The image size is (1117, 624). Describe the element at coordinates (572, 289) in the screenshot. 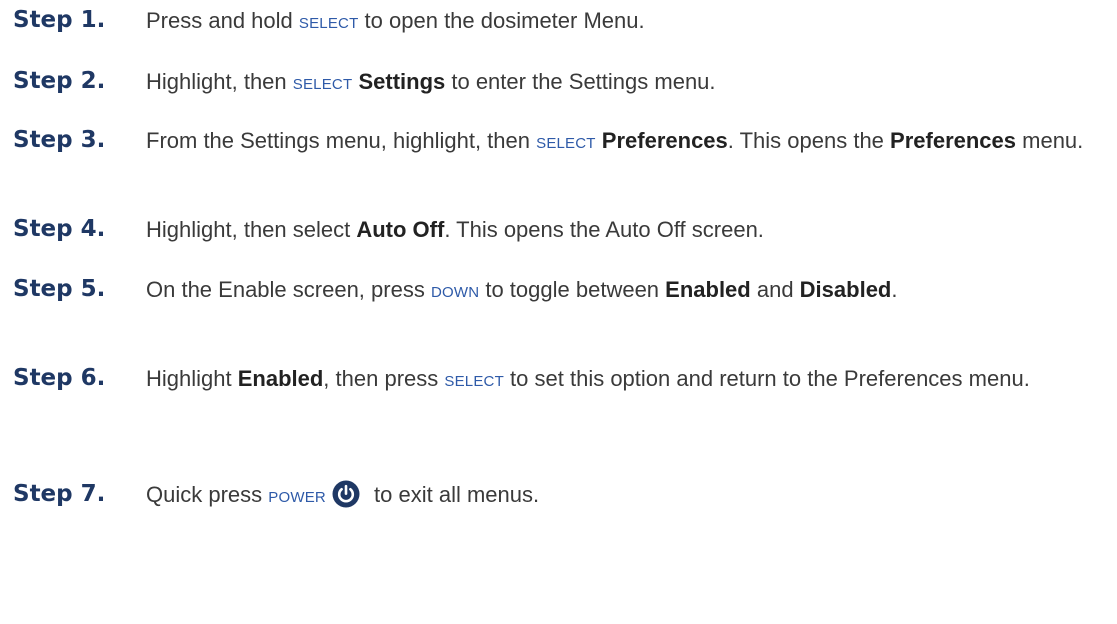

I see `text-segment: to toggle between` at that location.